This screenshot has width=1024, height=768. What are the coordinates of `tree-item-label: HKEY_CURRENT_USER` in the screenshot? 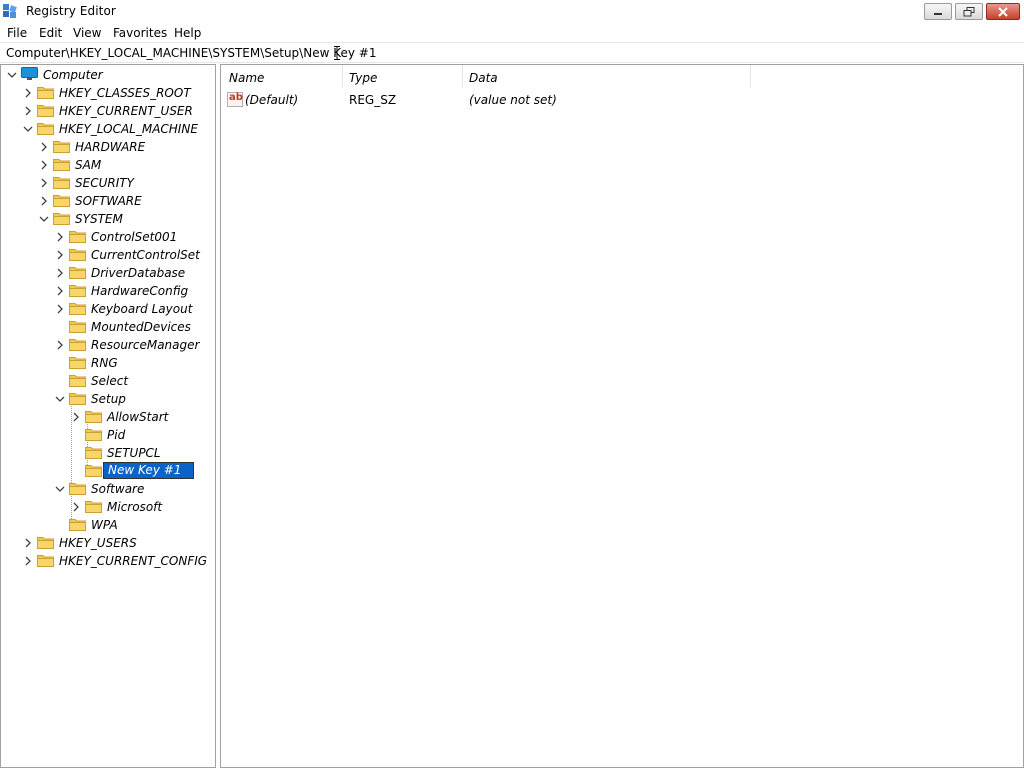 It's located at (126, 111).